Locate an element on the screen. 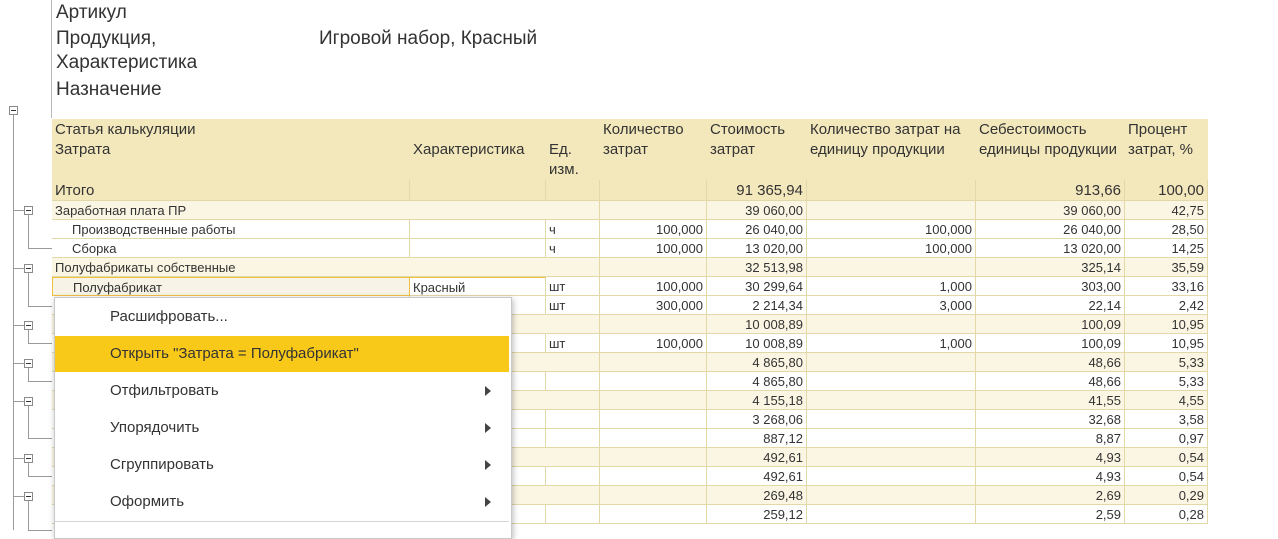  product-value: Игровой набор, Красный is located at coordinates (428, 39).